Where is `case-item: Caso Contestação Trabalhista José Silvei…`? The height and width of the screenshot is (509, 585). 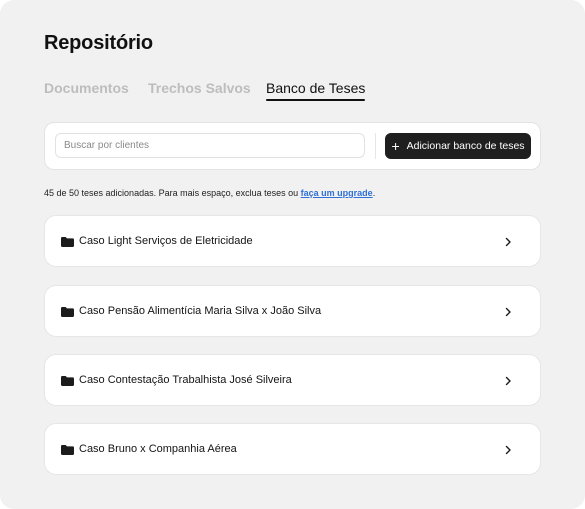
case-item: Caso Contestação Trabalhista José Silvei… is located at coordinates (292, 380).